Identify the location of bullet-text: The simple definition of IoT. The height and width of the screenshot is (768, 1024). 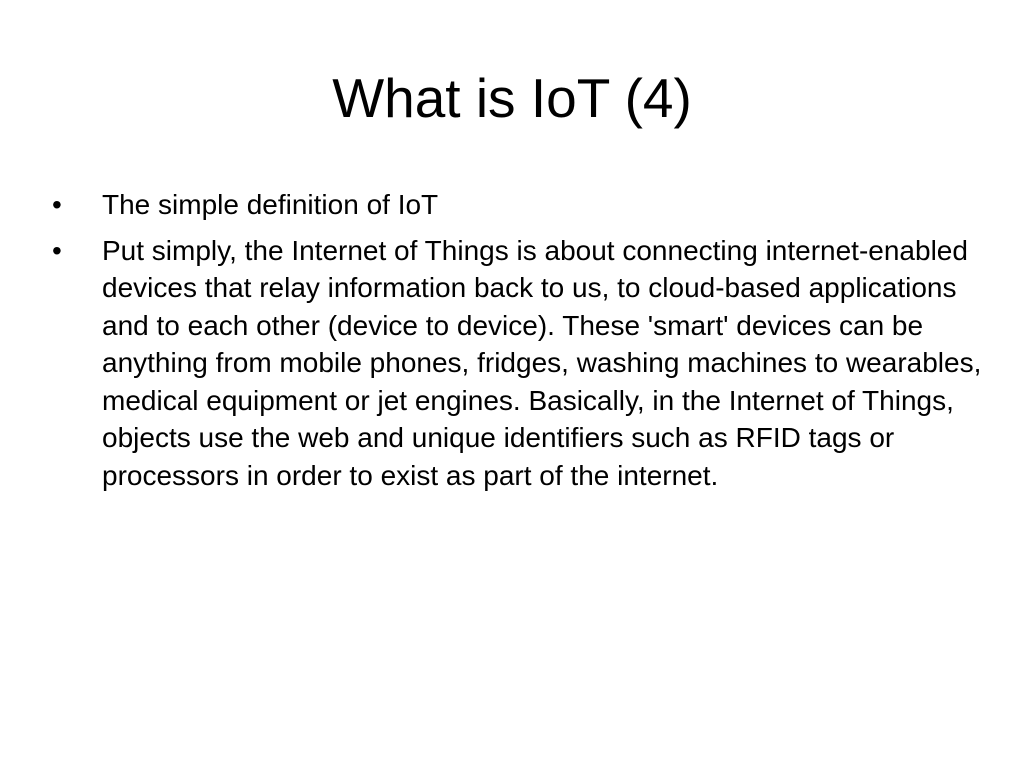
(270, 204).